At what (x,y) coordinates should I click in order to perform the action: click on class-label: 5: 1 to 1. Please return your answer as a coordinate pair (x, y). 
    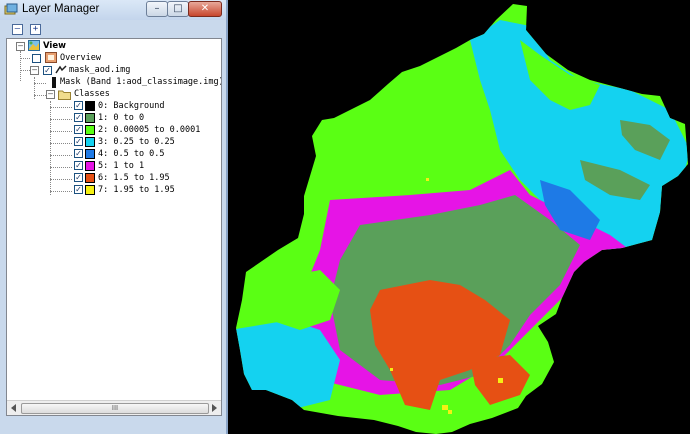
    Looking at the image, I should click on (121, 166).